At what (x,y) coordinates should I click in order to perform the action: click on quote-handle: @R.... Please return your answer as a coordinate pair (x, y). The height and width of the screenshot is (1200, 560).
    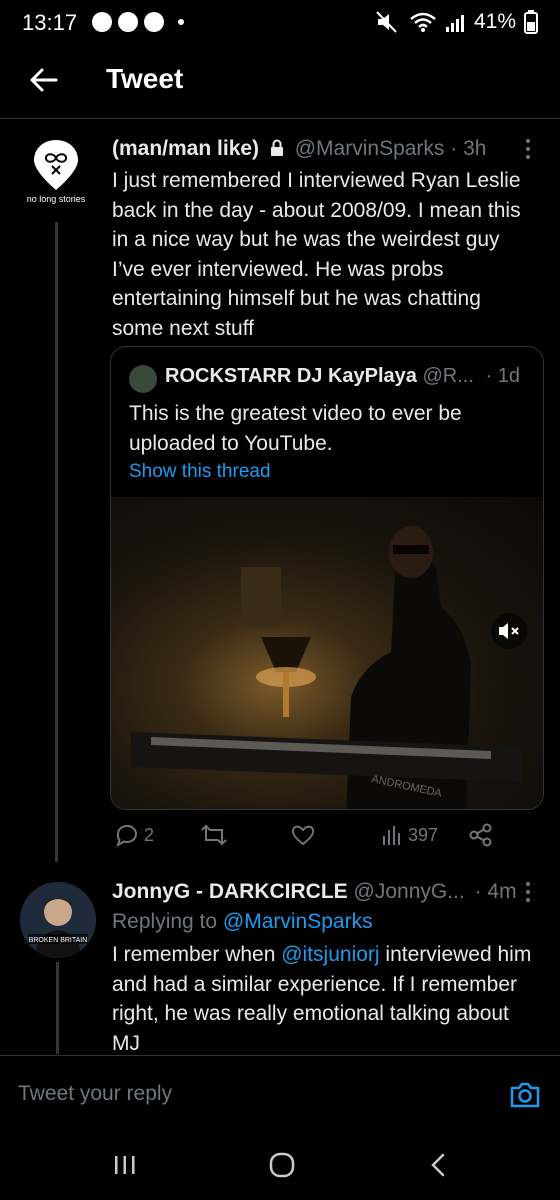
    Looking at the image, I should click on (448, 376).